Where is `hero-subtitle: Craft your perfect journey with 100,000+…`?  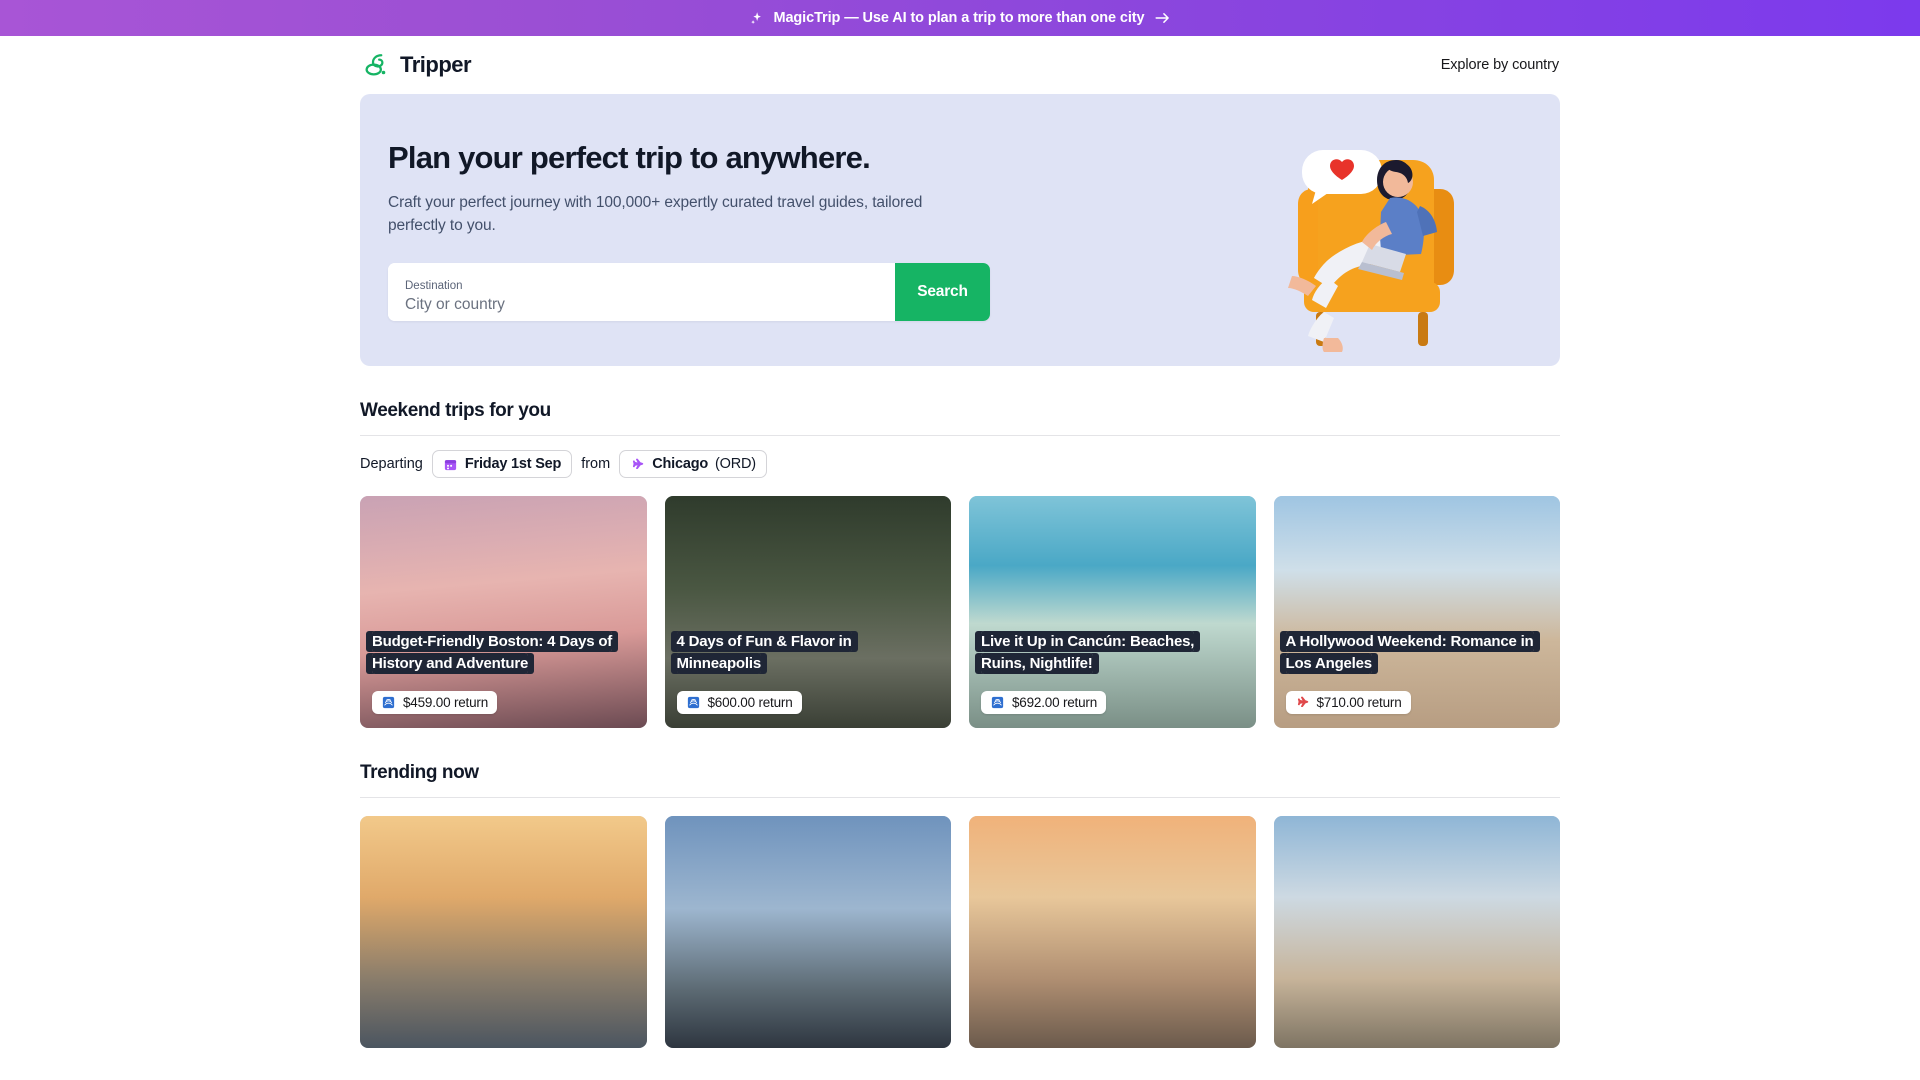 hero-subtitle: Craft your perfect journey with 100,000+… is located at coordinates (655, 213).